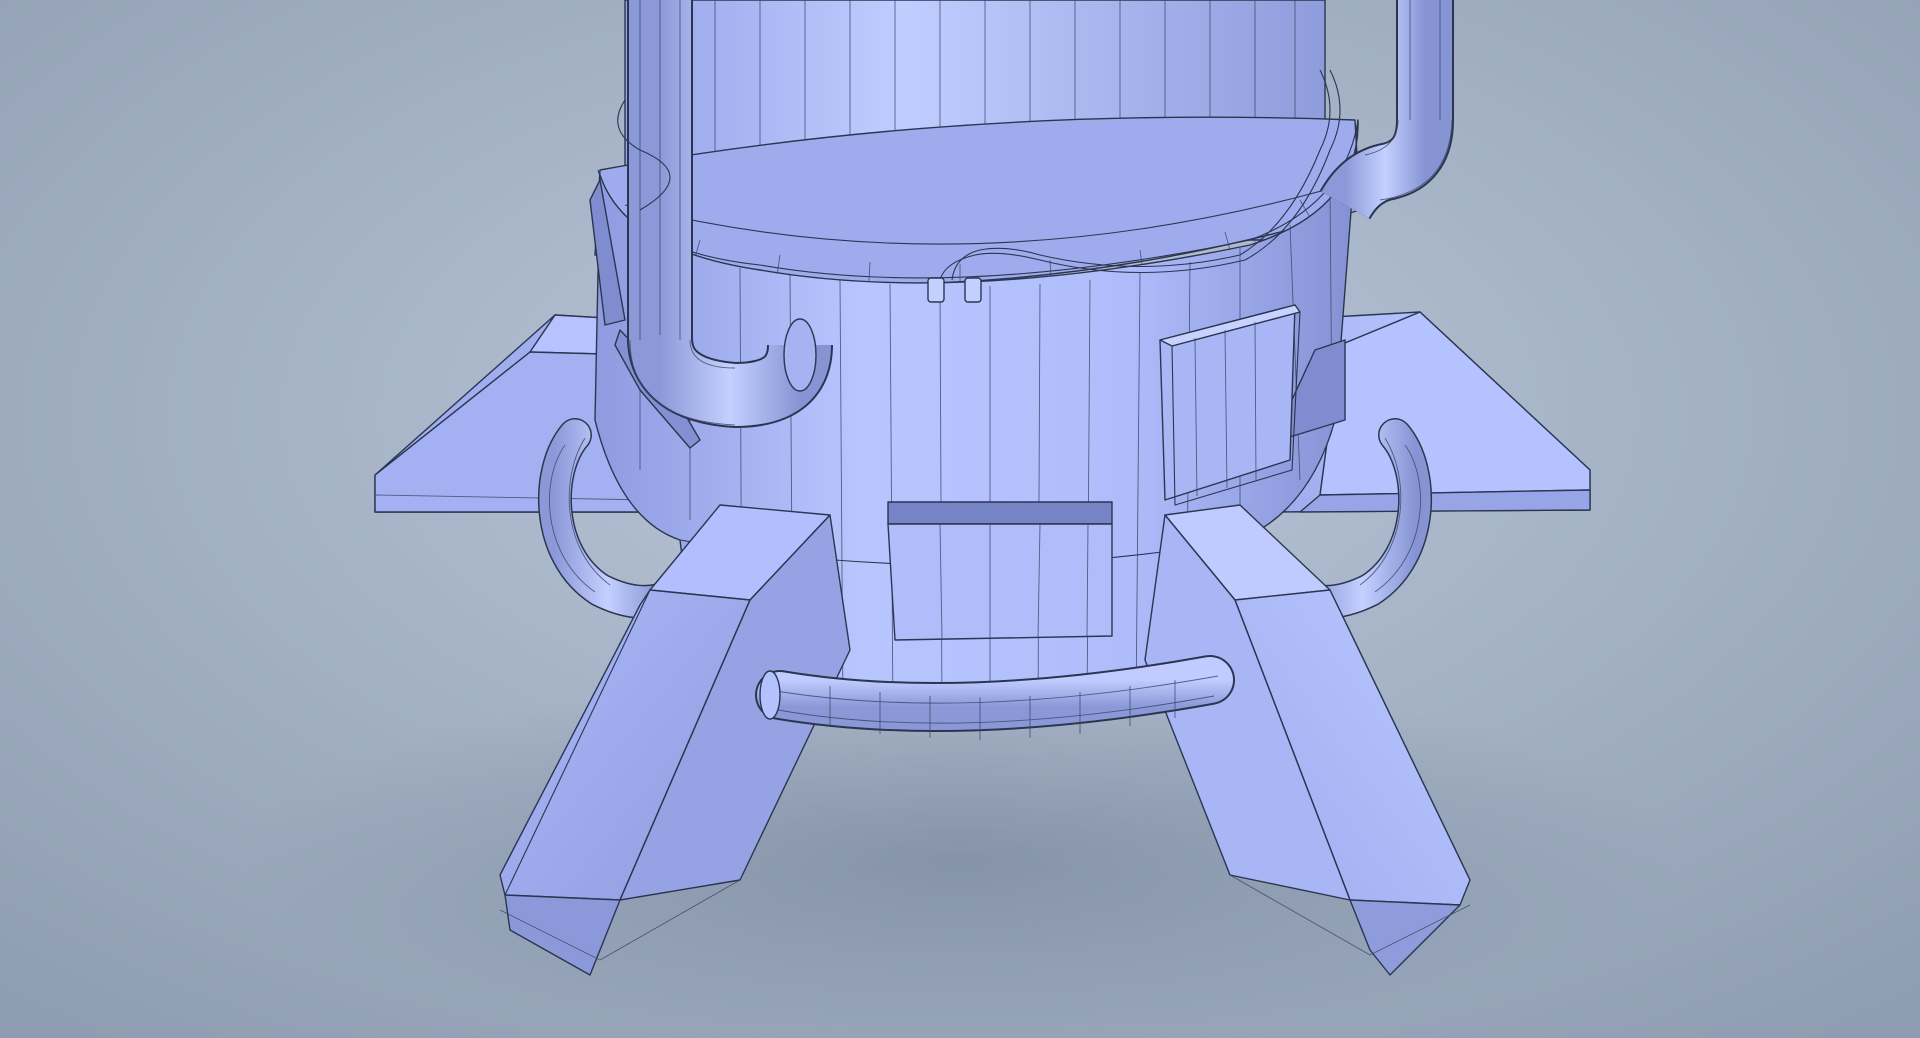 This screenshot has height=1038, width=1920. Describe the element at coordinates (936, 290) in the screenshot. I see `cable-connector-left` at that location.